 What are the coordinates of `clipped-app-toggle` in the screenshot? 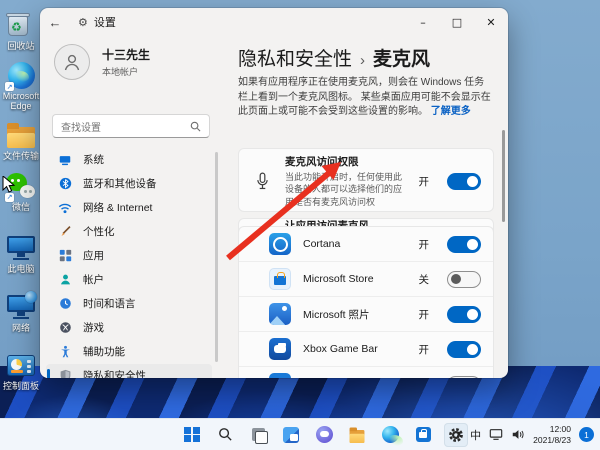 It's located at (464, 376).